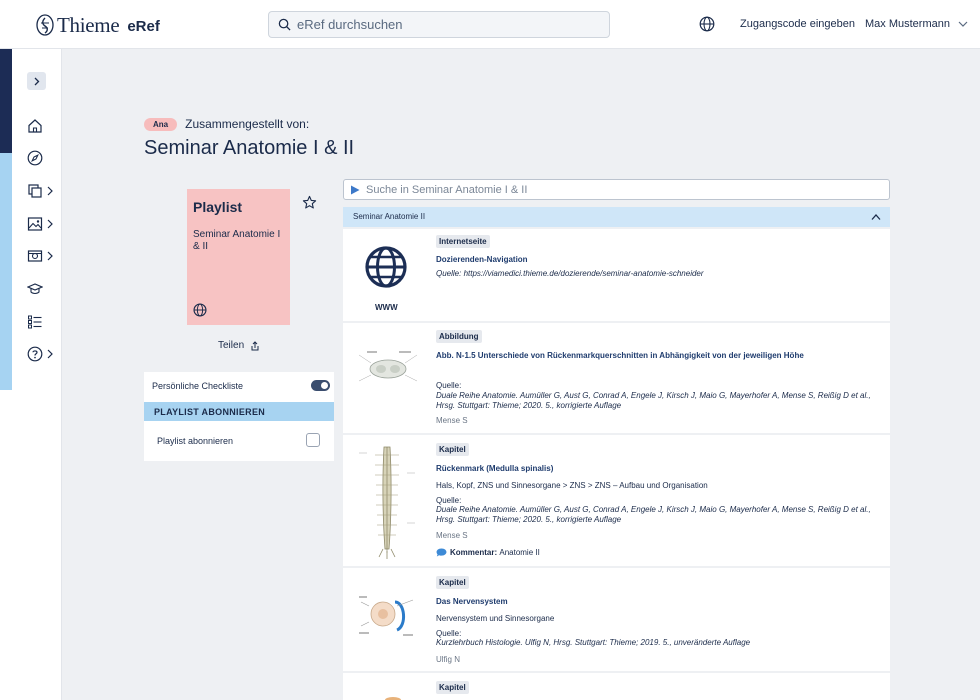  Describe the element at coordinates (386, 267) in the screenshot. I see `website-globe-icon` at that location.